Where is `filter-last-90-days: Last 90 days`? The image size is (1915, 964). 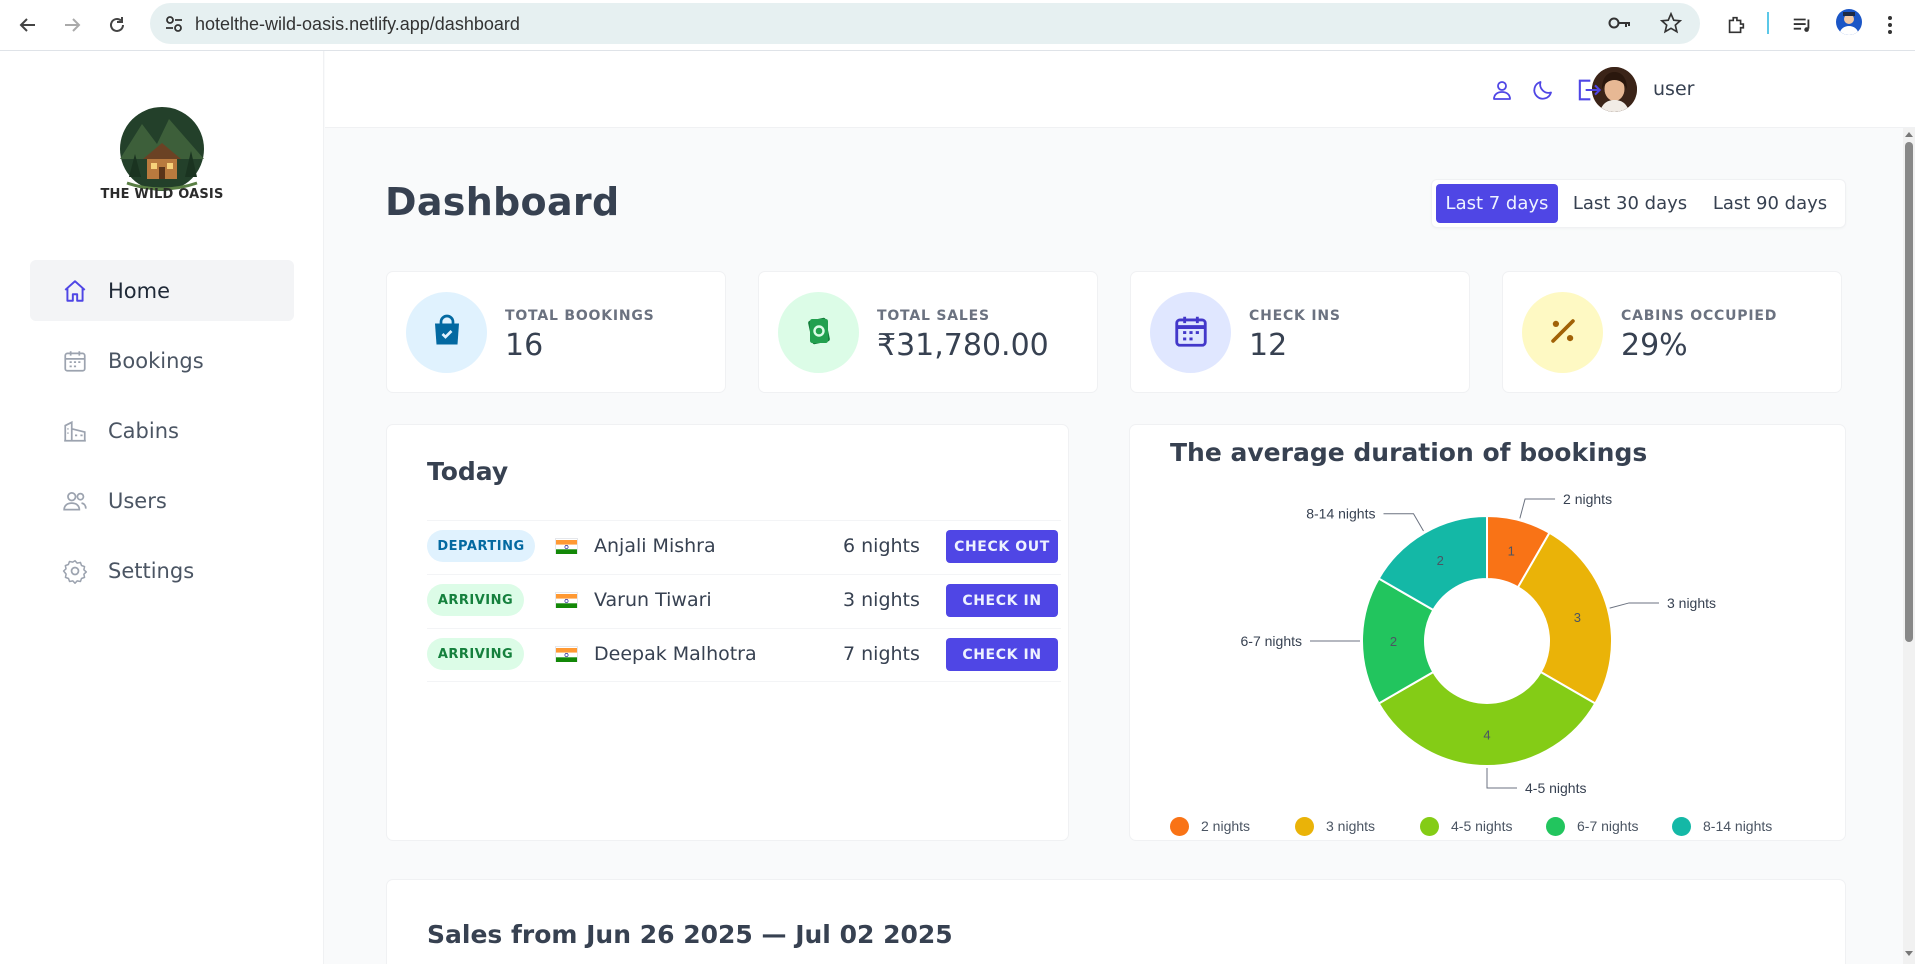 filter-last-90-days: Last 90 days is located at coordinates (1770, 203).